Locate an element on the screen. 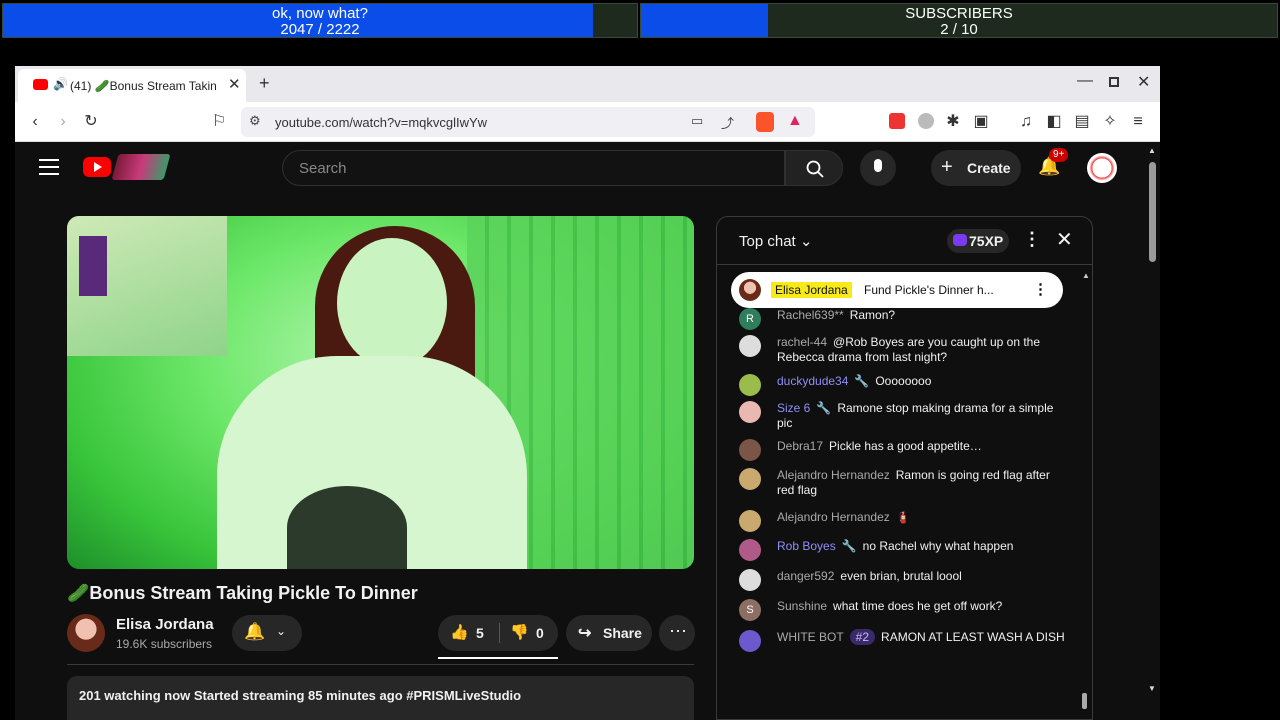  forward-icon: › is located at coordinates (63, 122).